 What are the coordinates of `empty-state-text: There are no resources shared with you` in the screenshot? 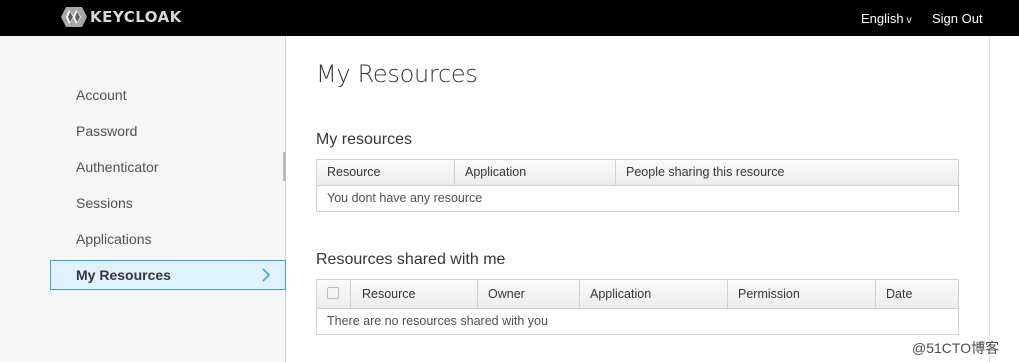 It's located at (437, 321).